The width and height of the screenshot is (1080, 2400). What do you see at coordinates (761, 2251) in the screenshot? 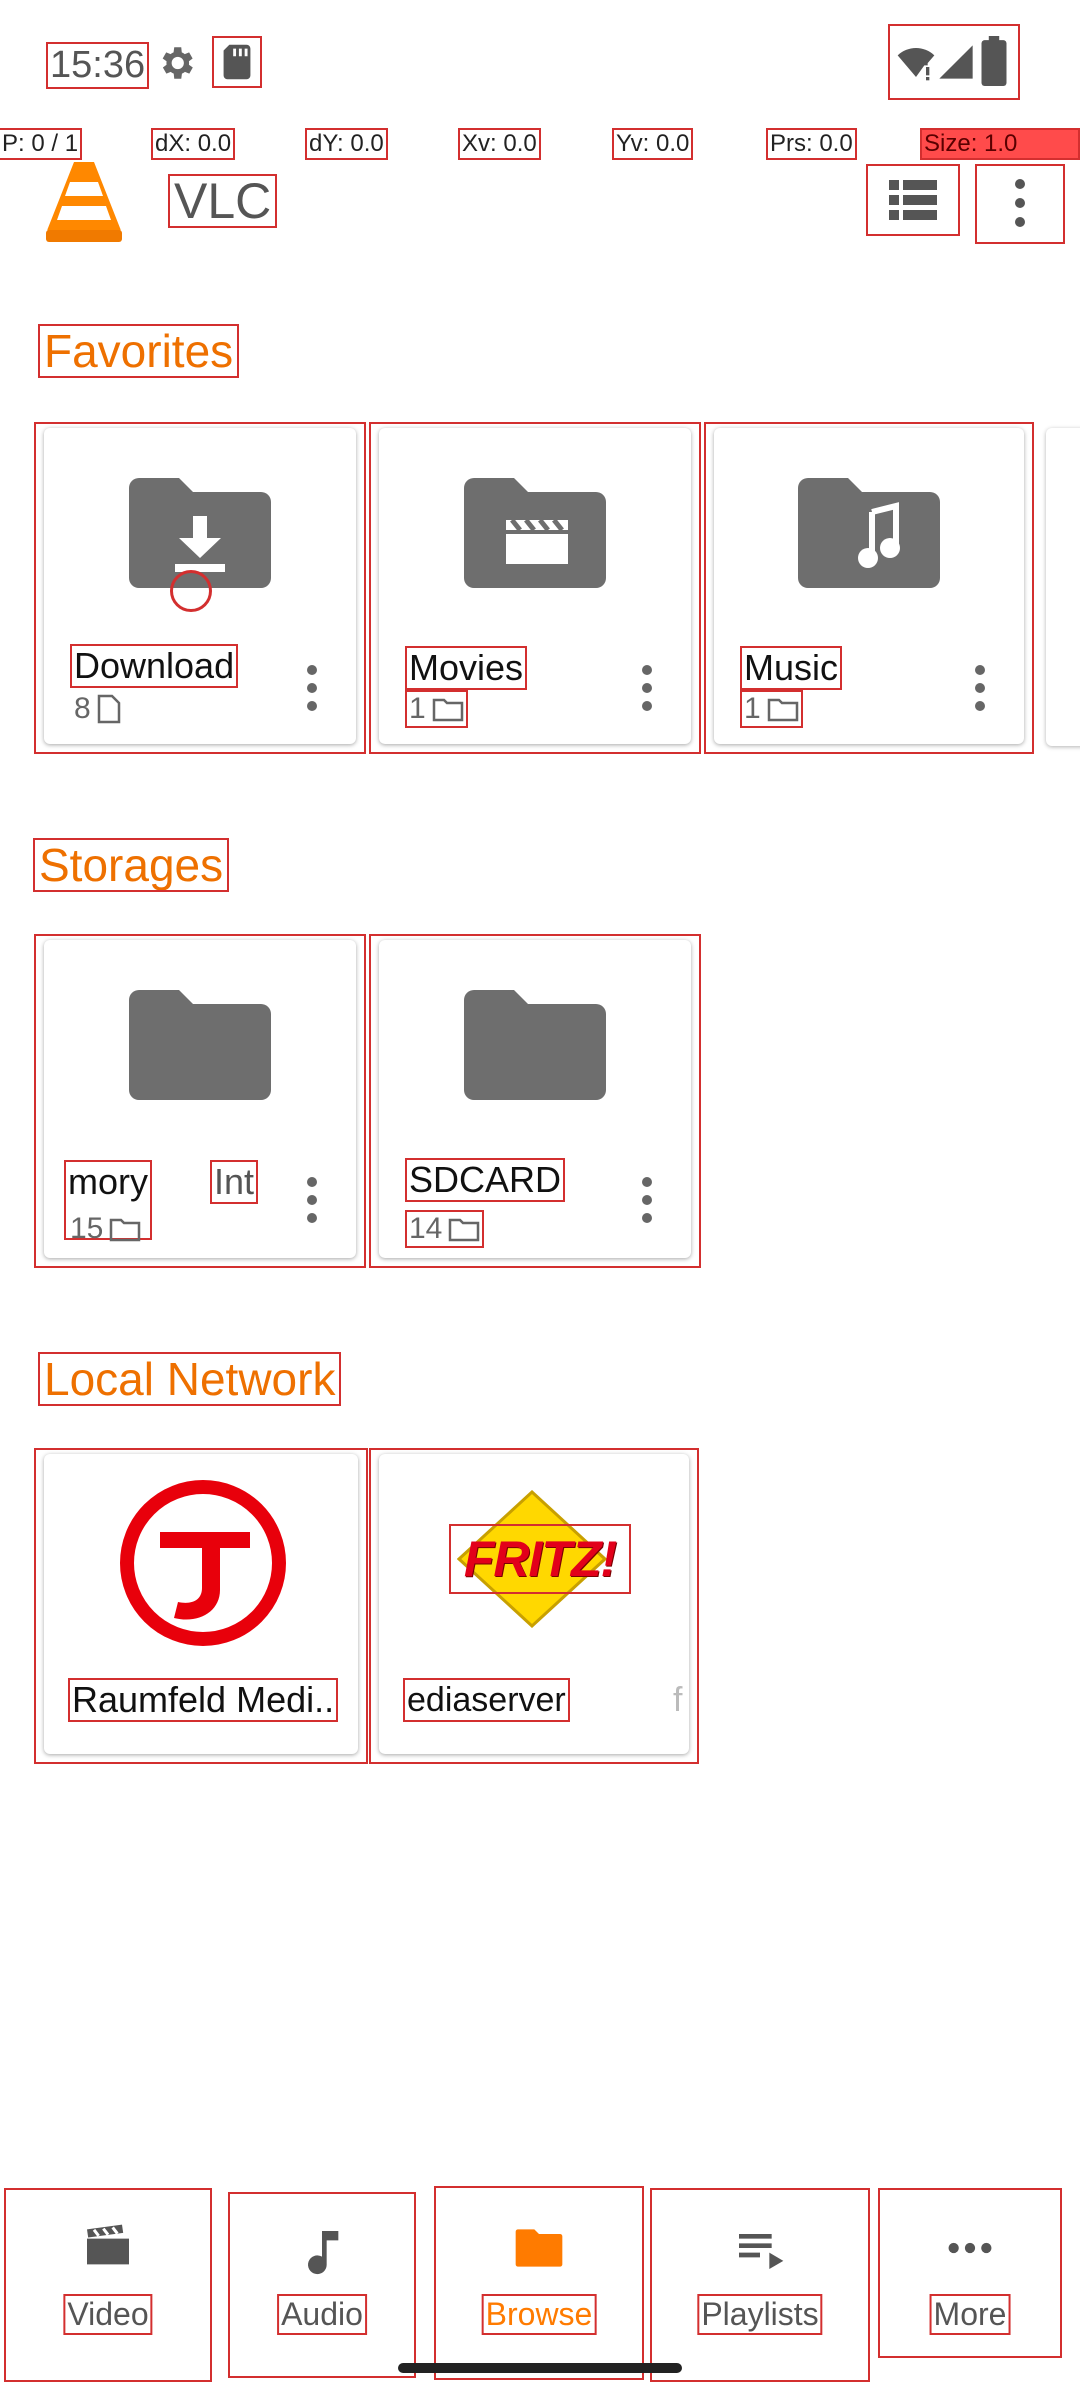
I see `playlist-icon` at bounding box center [761, 2251].